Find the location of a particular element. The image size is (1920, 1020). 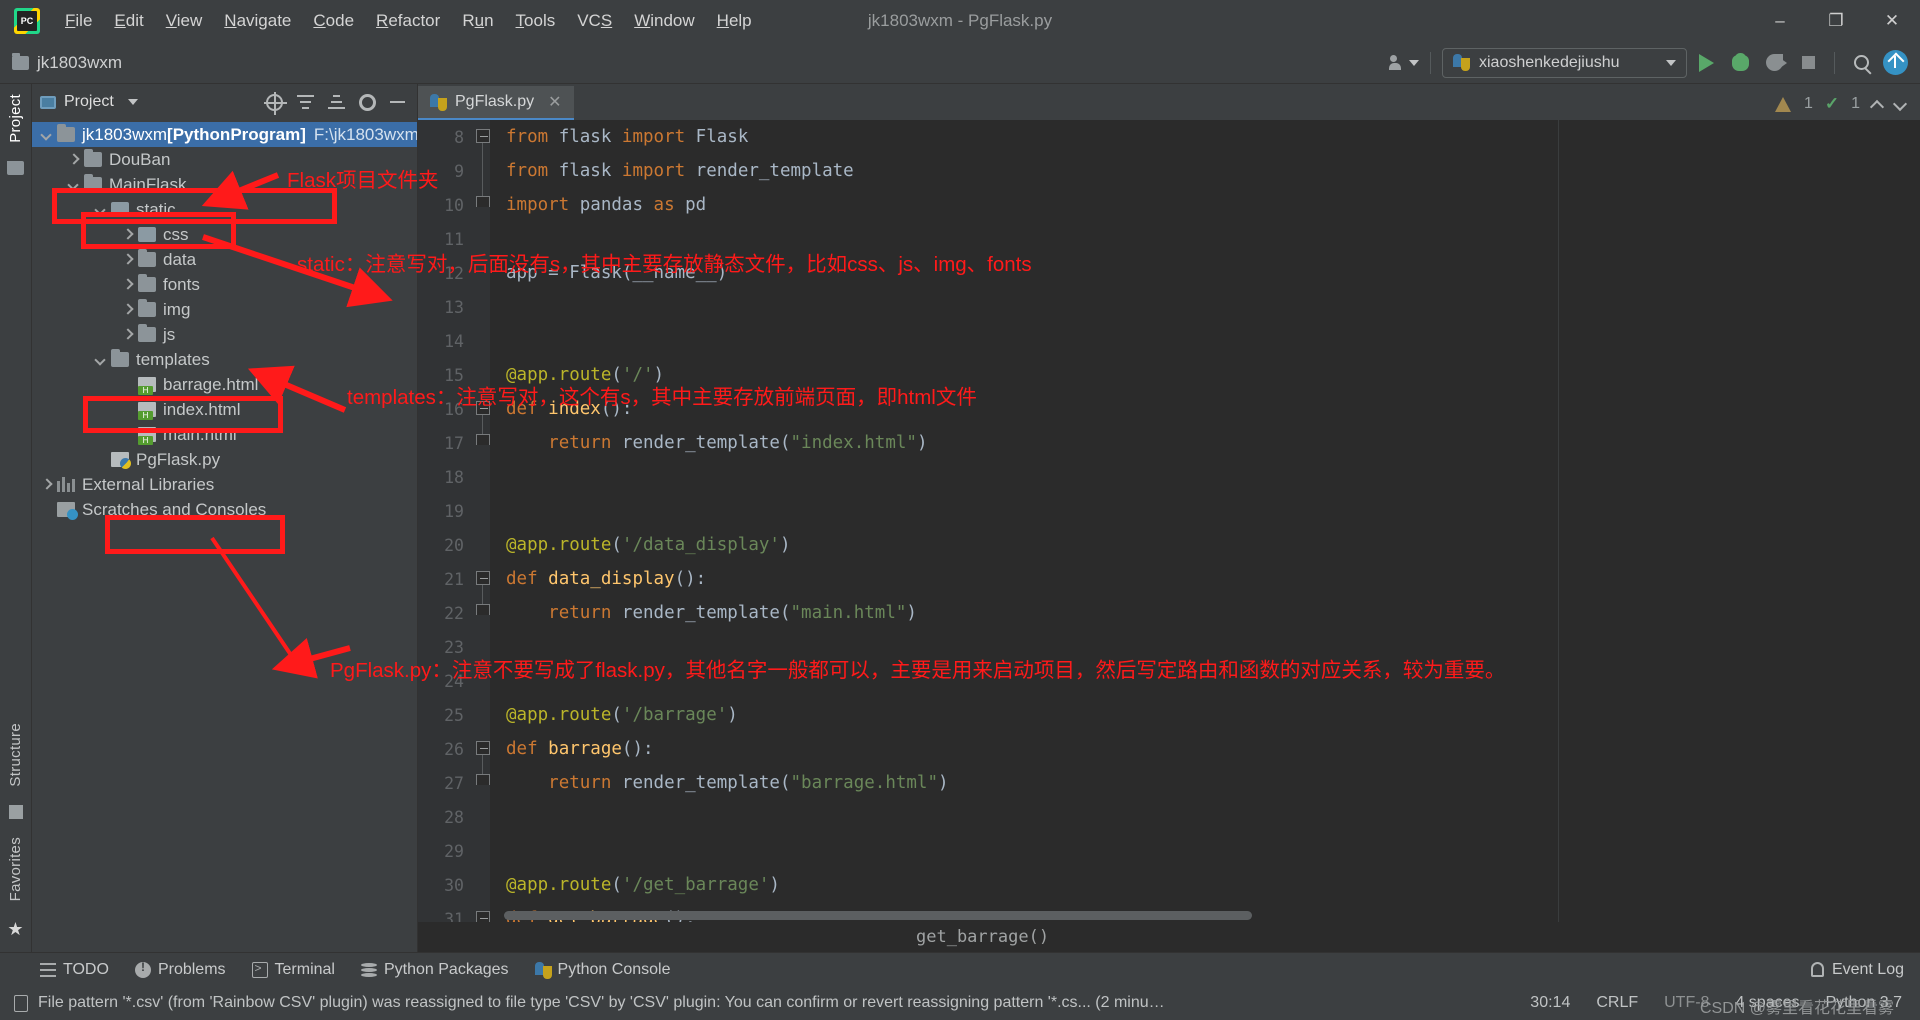

structure-icon is located at coordinates (15, 811).